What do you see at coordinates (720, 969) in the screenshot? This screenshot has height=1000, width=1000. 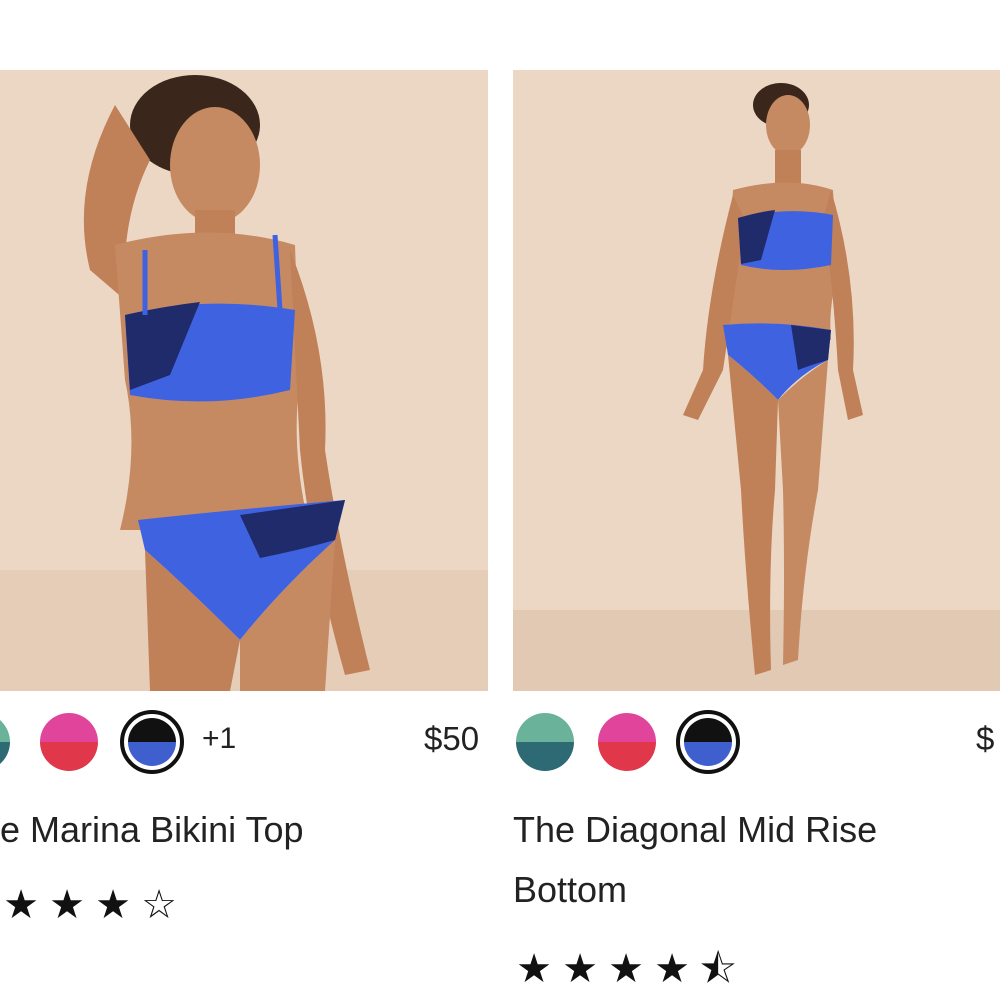 I see `star-half-icon: ⯪` at bounding box center [720, 969].